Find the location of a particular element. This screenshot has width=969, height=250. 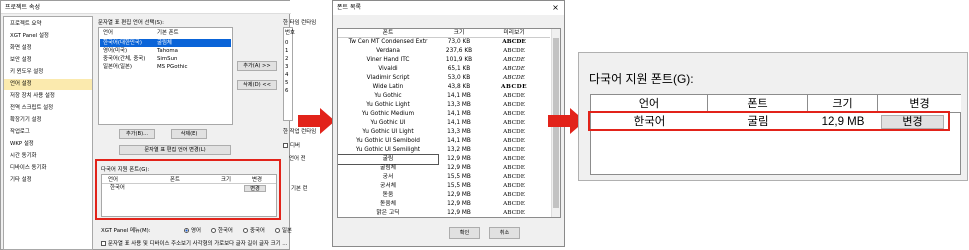

lang-row: 일본어(일본) MS PGothic is located at coordinates (165, 67).